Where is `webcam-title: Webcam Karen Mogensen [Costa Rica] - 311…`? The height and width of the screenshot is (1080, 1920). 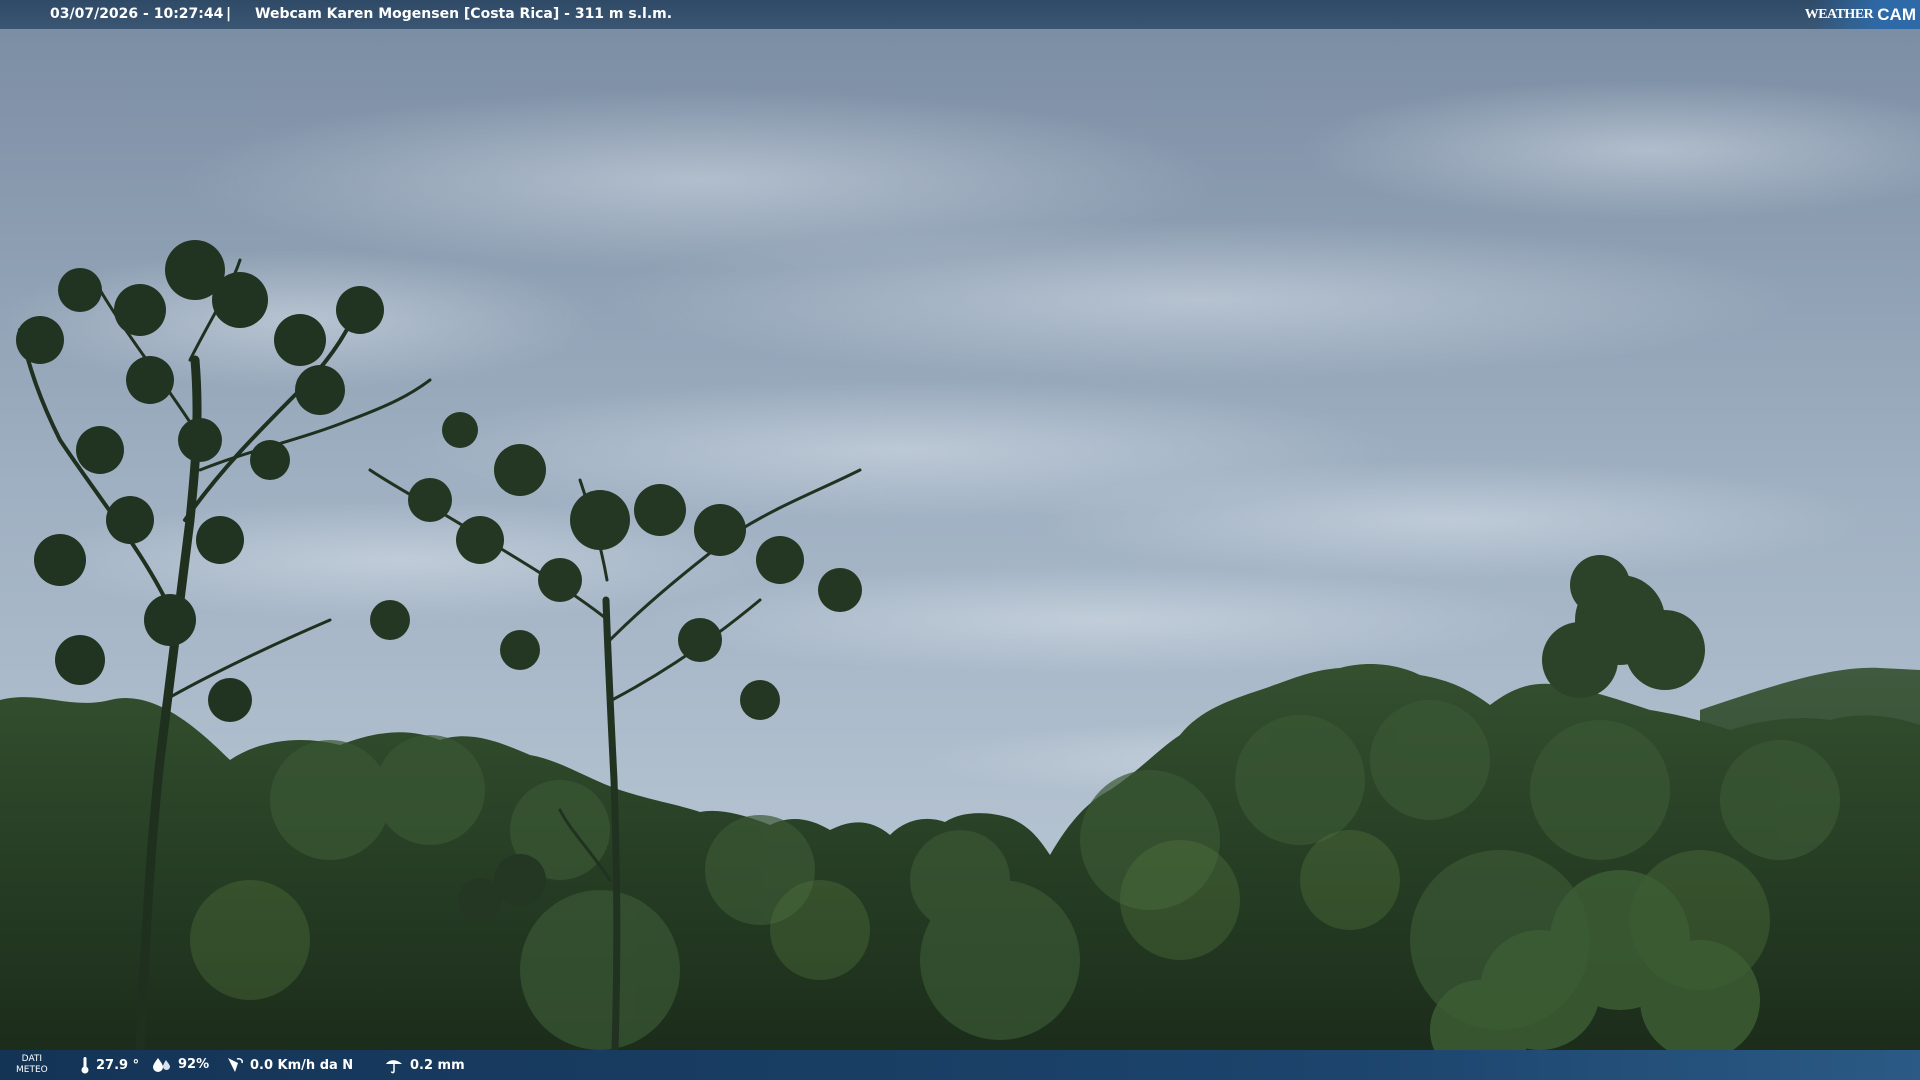 webcam-title: Webcam Karen Mogensen [Costa Rica] - 311… is located at coordinates (464, 14).